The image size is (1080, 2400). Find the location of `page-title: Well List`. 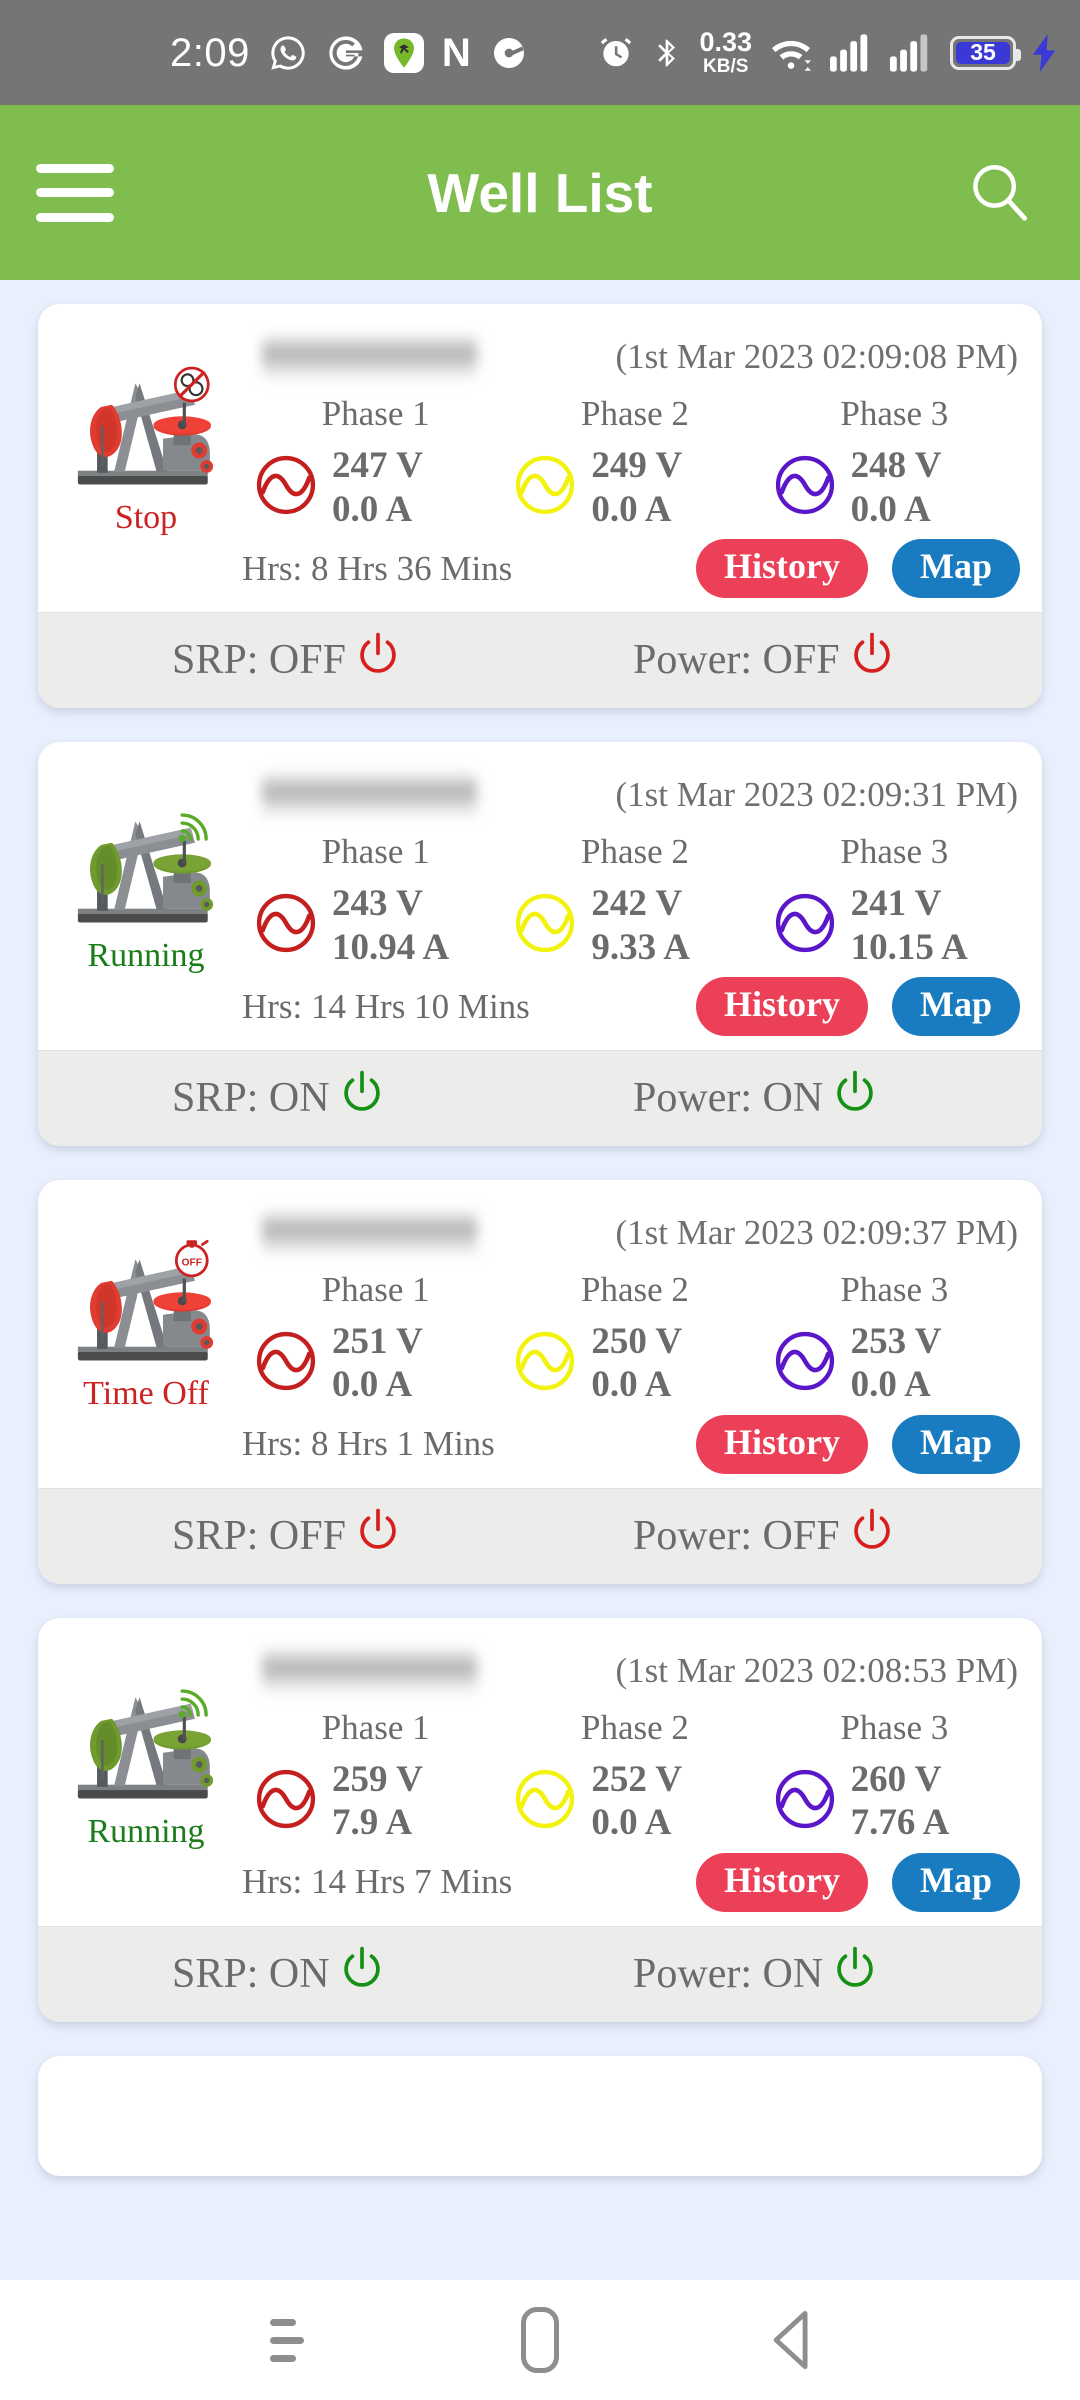

page-title: Well List is located at coordinates (540, 192).